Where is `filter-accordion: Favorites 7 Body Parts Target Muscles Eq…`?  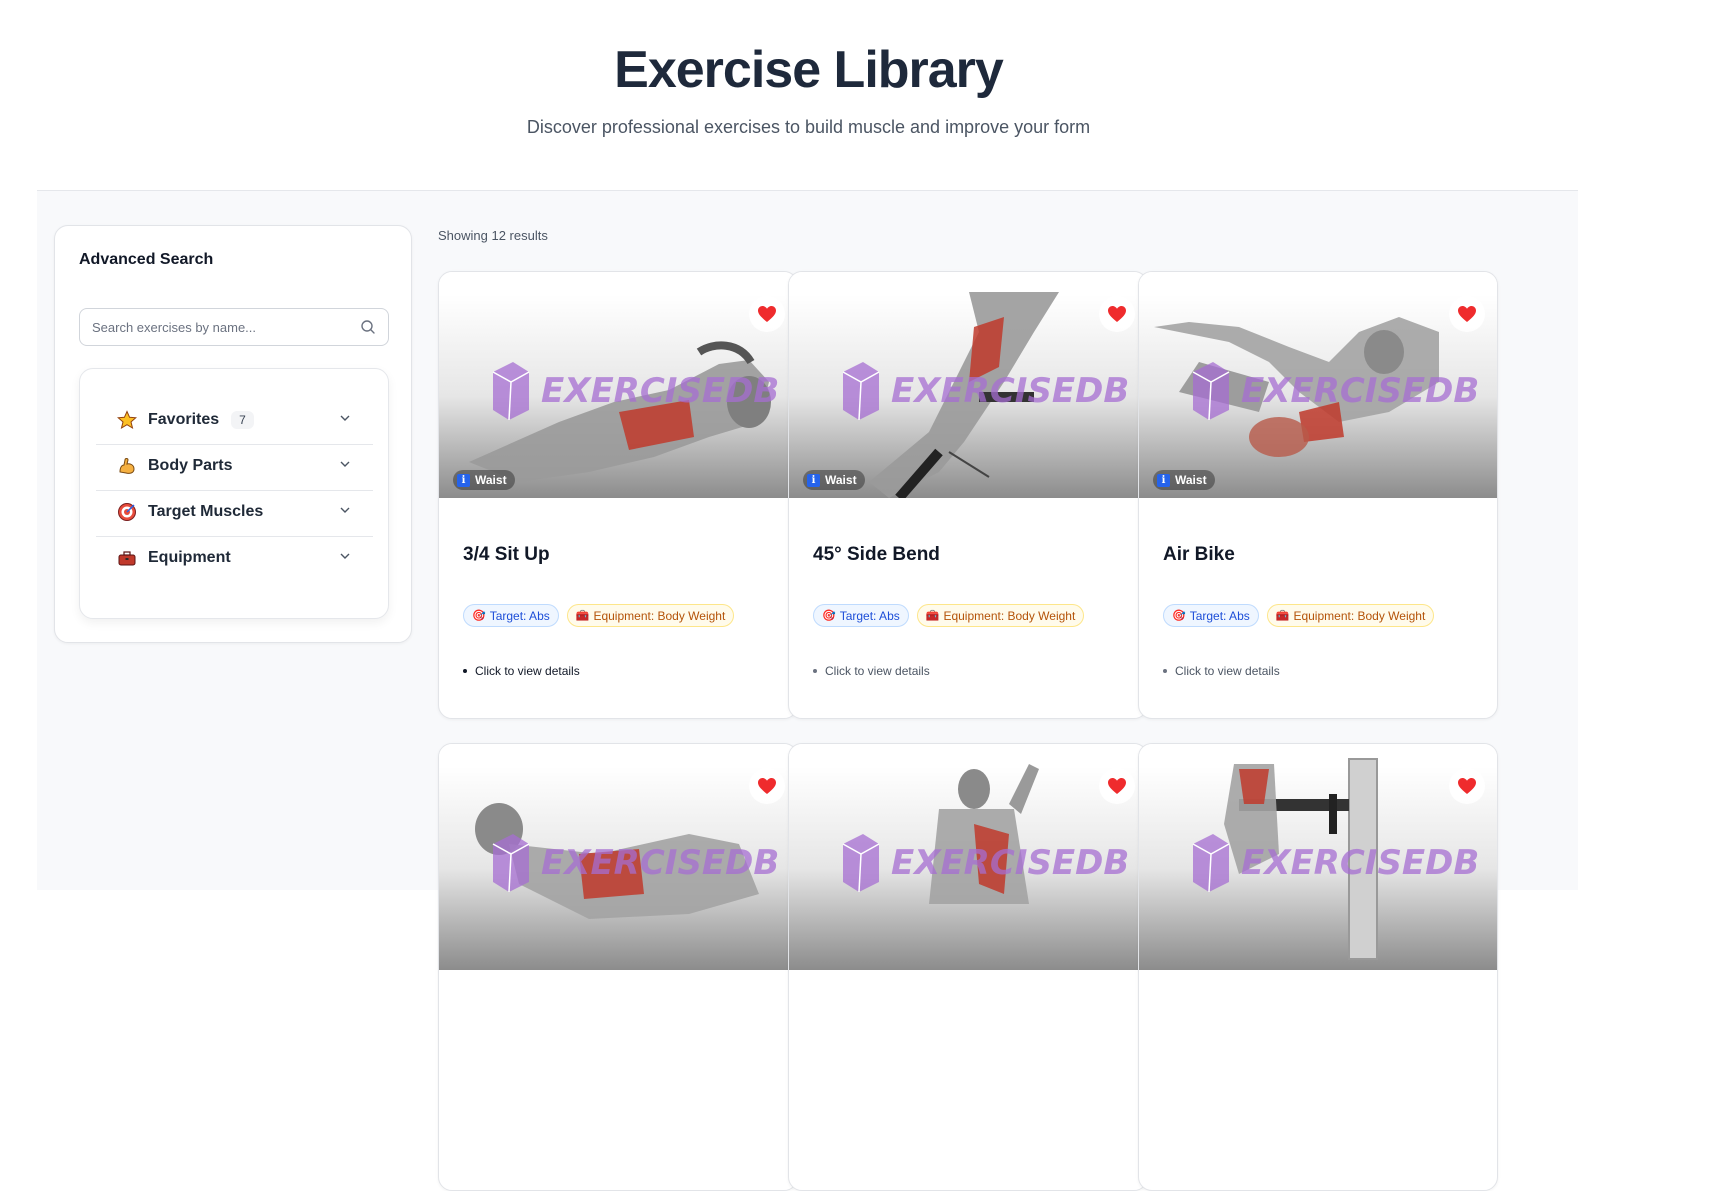
filter-accordion: Favorites 7 Body Parts Target Muscles Eq… is located at coordinates (234, 493).